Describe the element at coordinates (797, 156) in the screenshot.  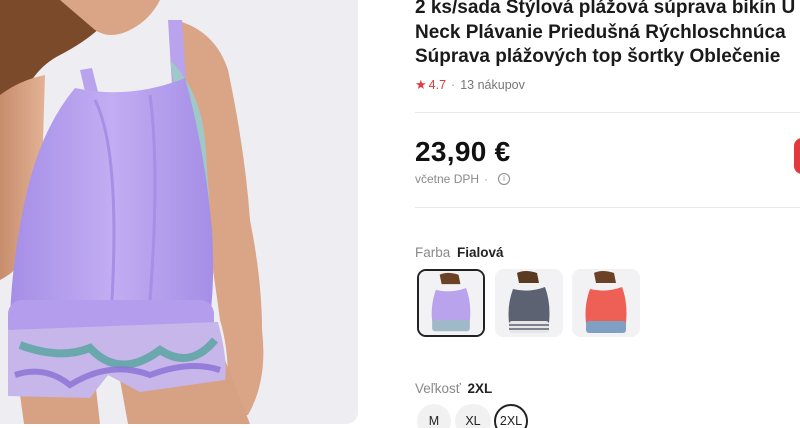
I see `add-to-cart-button` at that location.